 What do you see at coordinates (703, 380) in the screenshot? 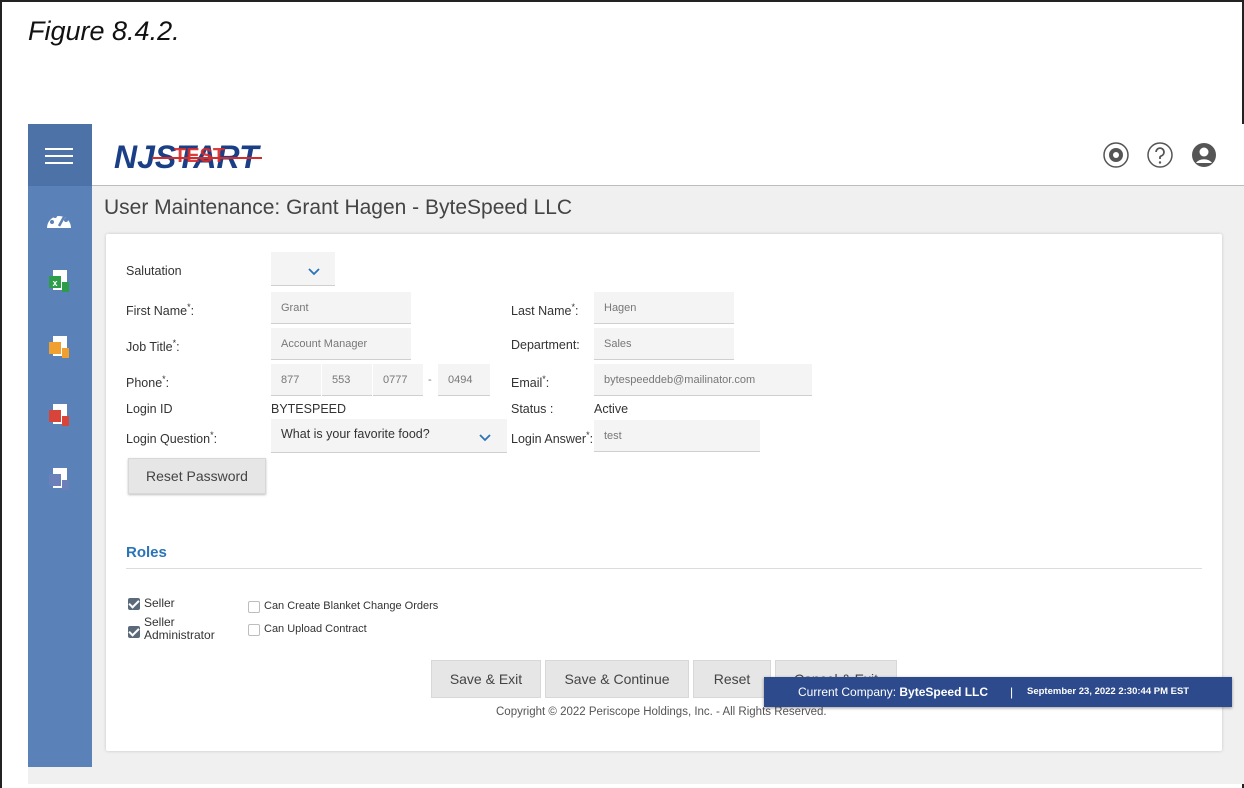
I see `email-input: bytespeeddeb@mailinator.com` at bounding box center [703, 380].